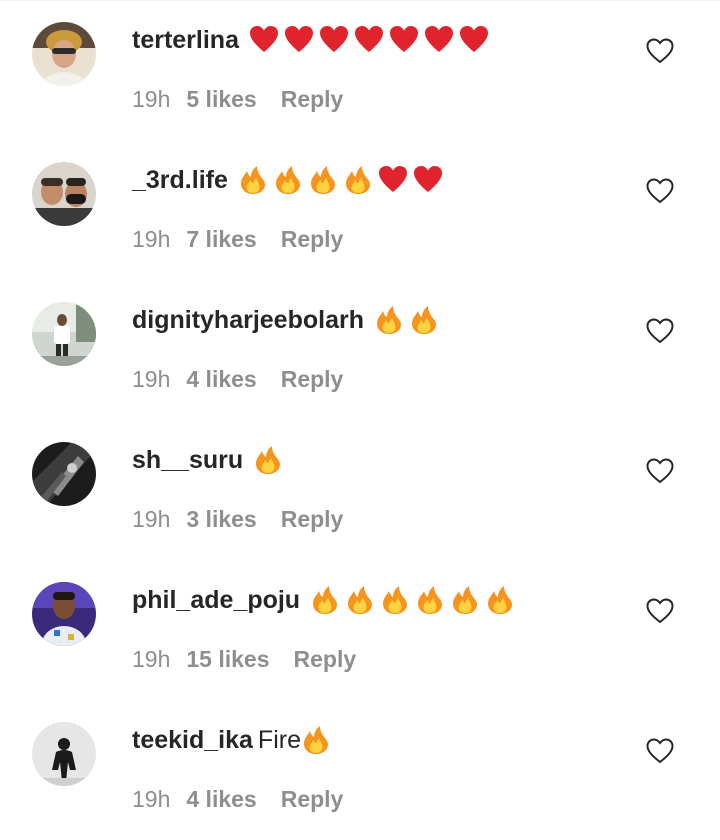 The image size is (720, 840). I want to click on comment-body: teekid_ika Fire, so click(234, 740).